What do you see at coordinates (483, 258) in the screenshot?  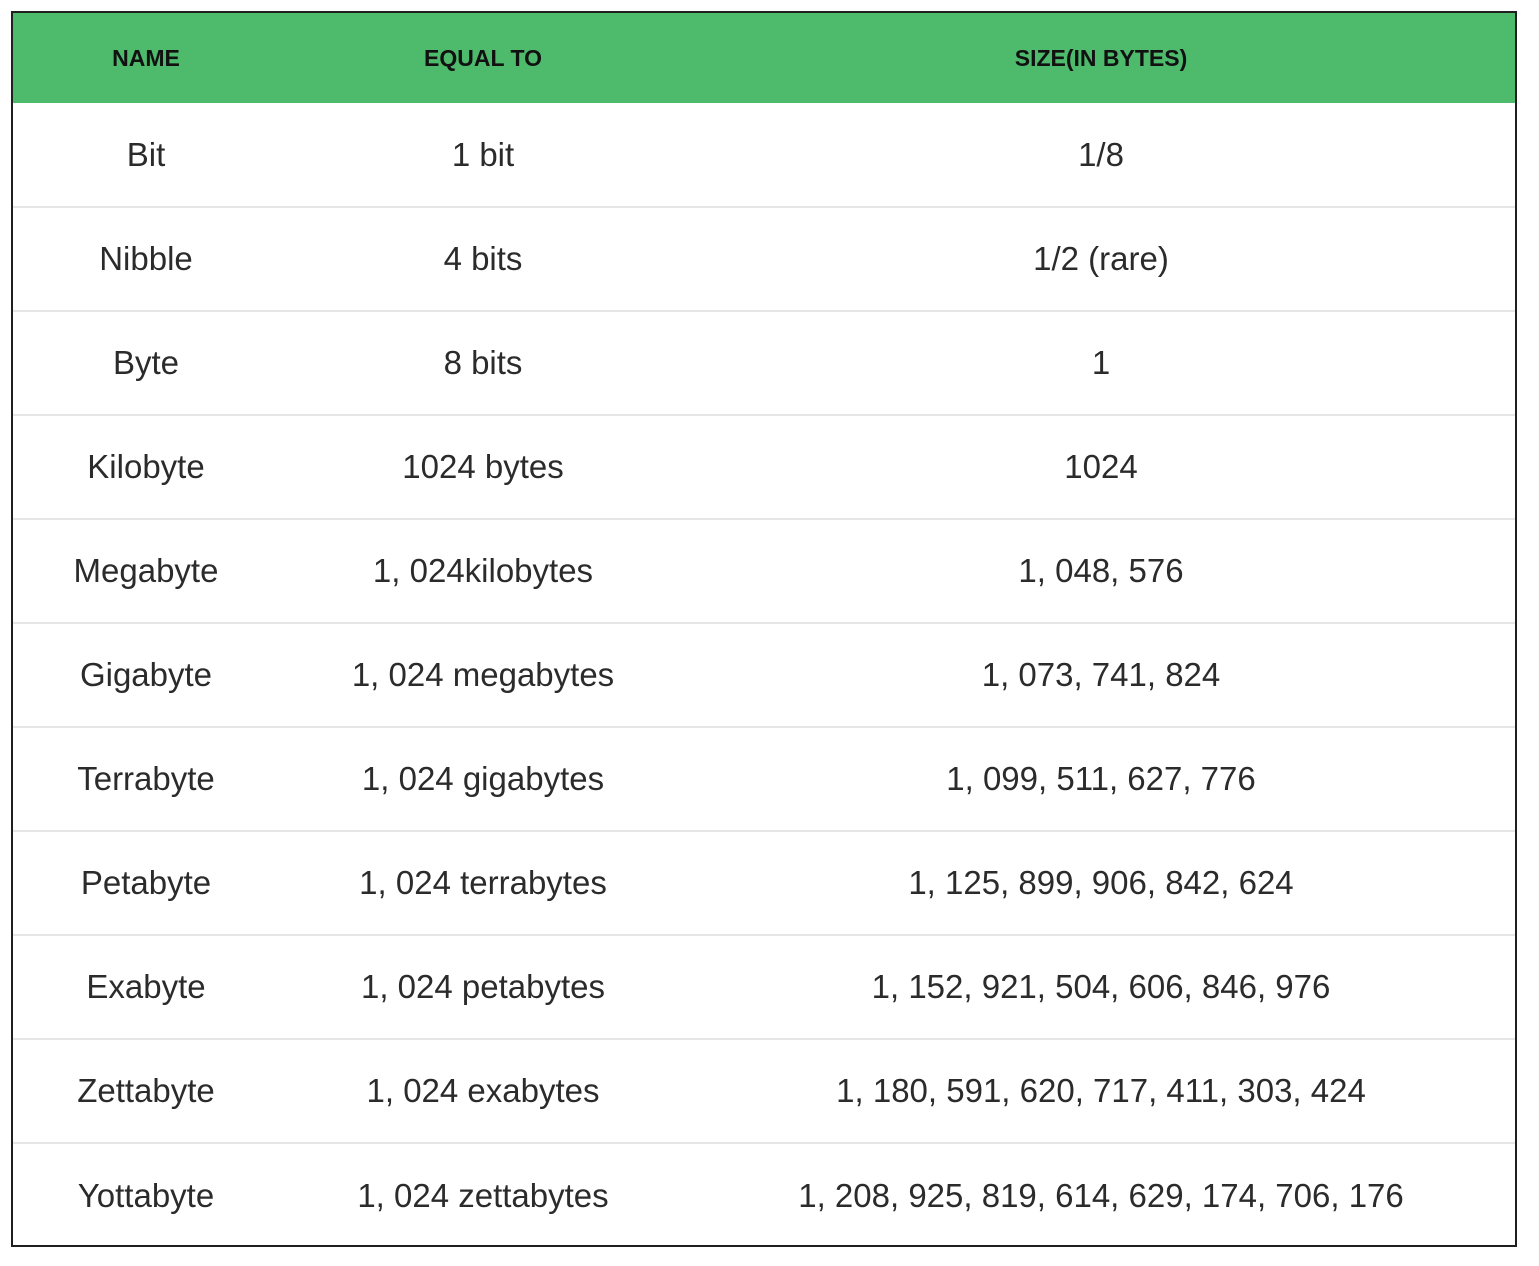 I see `cell-equal-to: 4 bits` at bounding box center [483, 258].